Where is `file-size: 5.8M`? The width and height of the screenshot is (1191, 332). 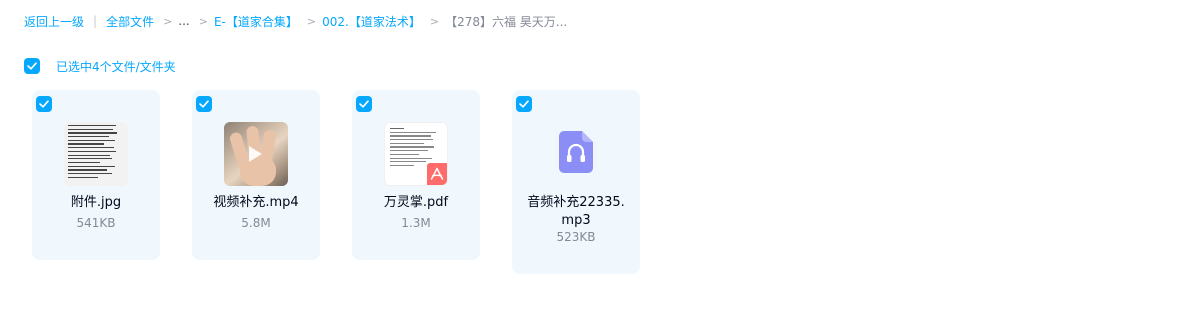
file-size: 5.8M is located at coordinates (256, 223).